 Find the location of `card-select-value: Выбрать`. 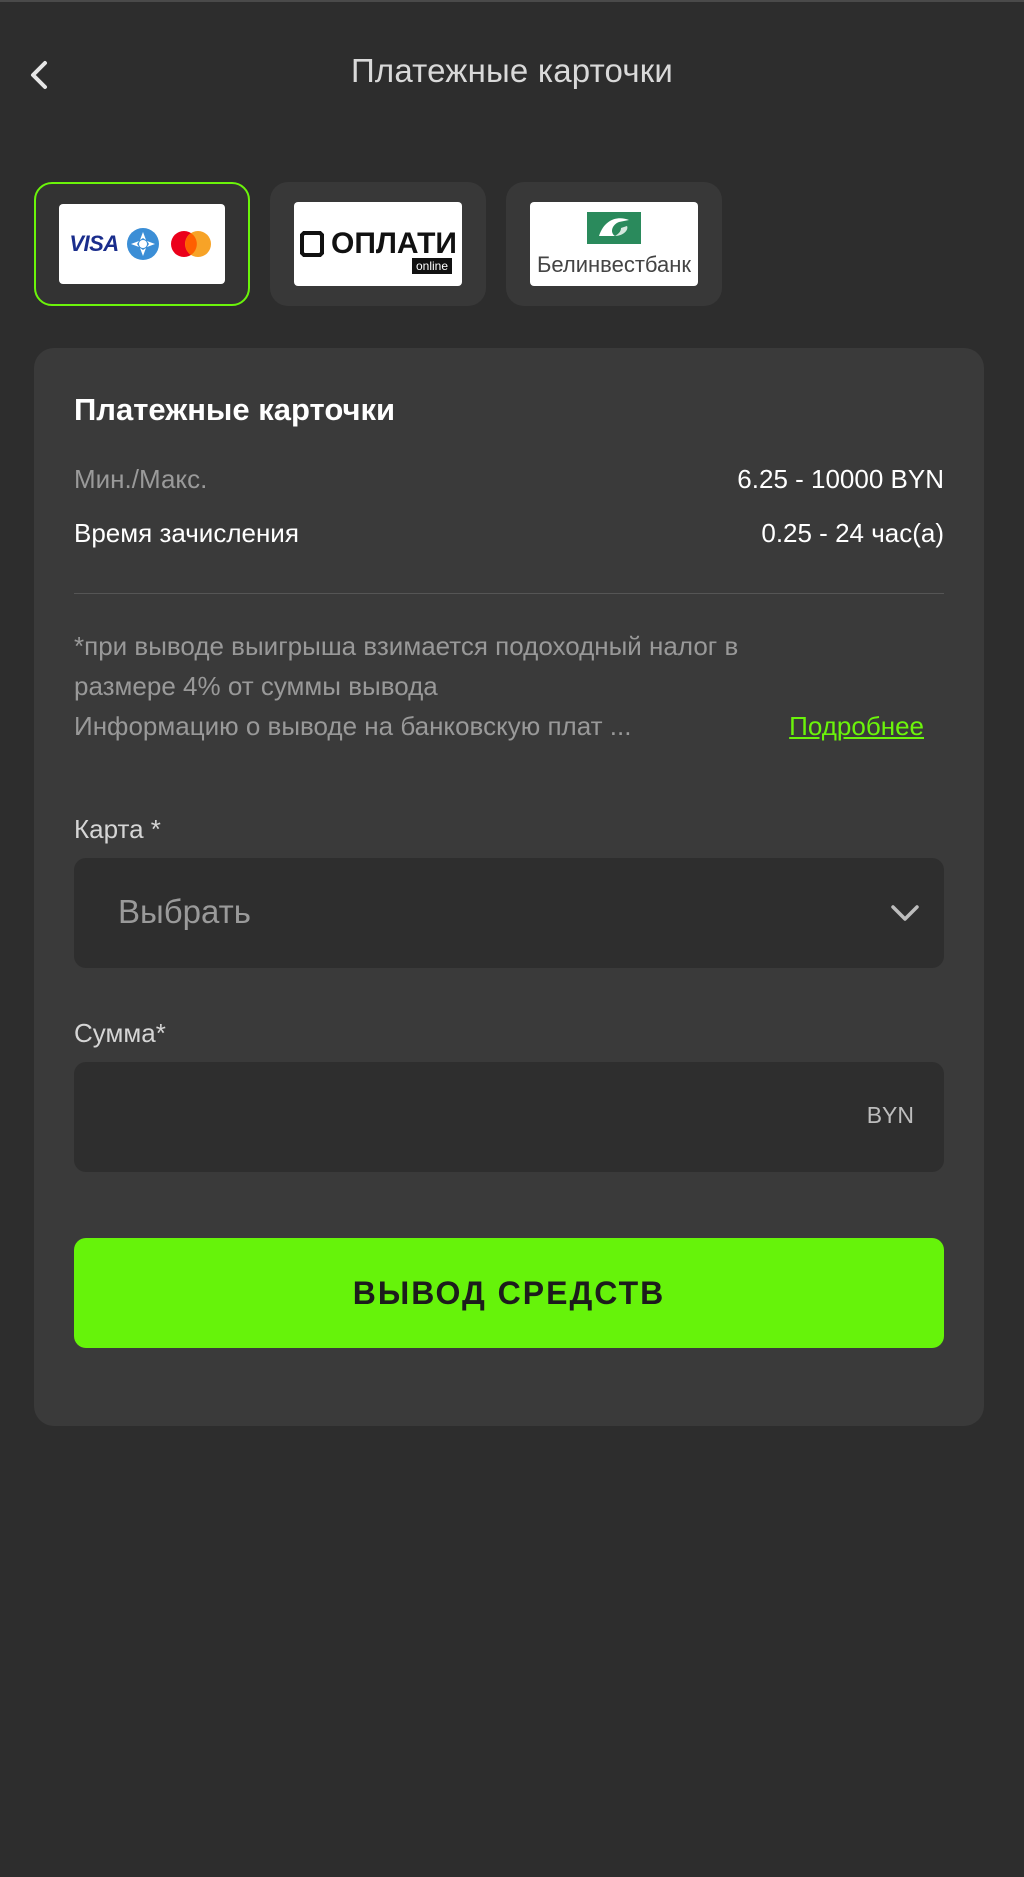

card-select-value: Выбрать is located at coordinates (184, 911).